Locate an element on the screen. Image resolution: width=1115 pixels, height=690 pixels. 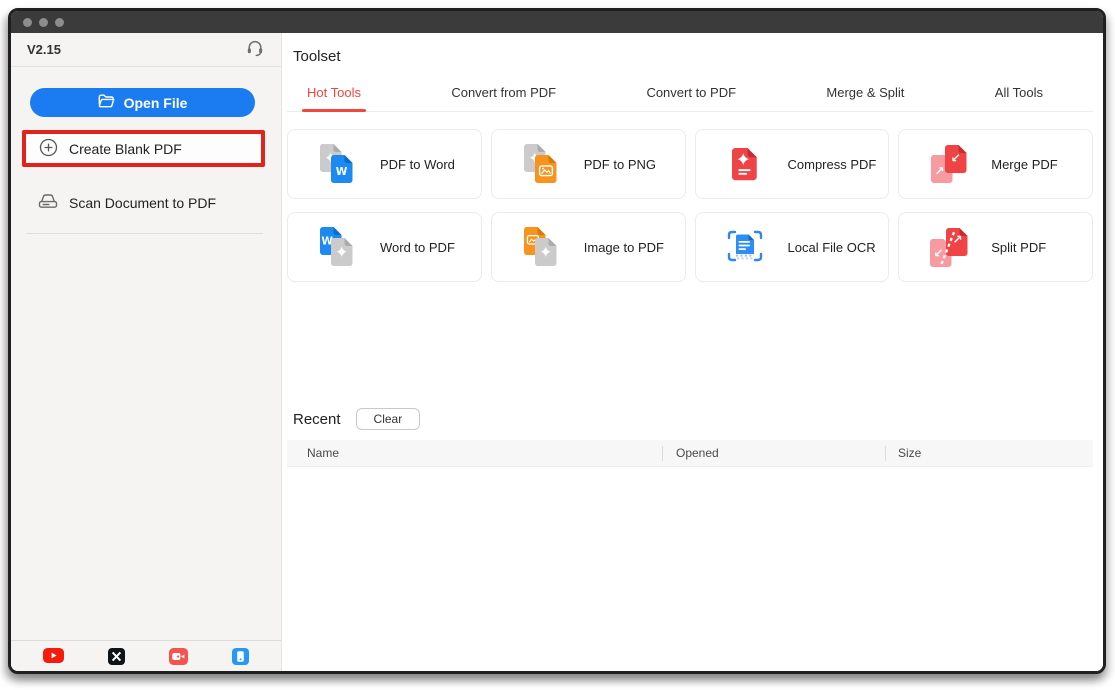
tool-label: PDF to Word is located at coordinates (417, 164).